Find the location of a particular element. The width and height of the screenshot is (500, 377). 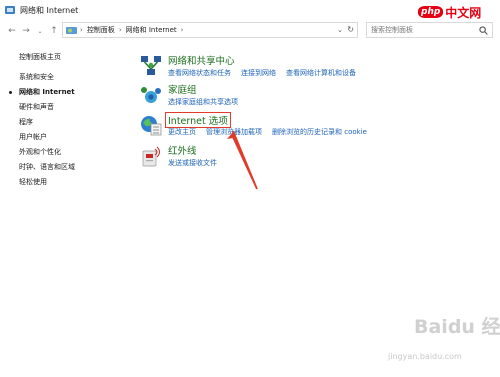

sidebar-item-hardware-sound: 硬件和声音 is located at coordinates (74, 107).